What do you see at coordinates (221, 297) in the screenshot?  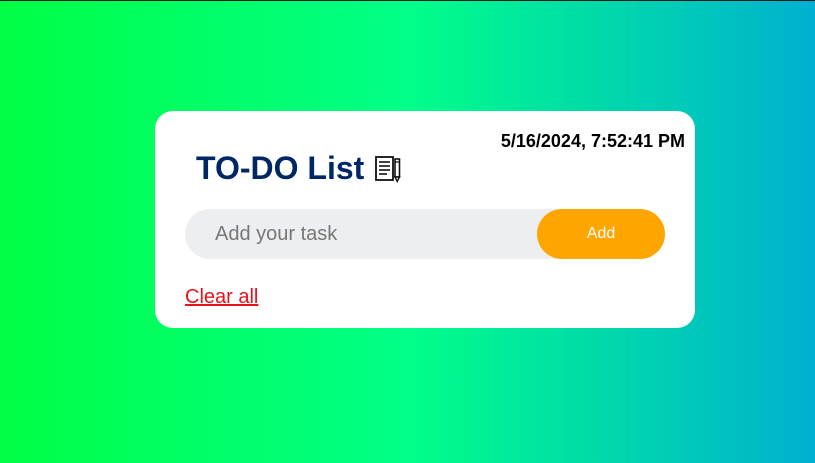 I see `clear-all-link: Clear all` at bounding box center [221, 297].